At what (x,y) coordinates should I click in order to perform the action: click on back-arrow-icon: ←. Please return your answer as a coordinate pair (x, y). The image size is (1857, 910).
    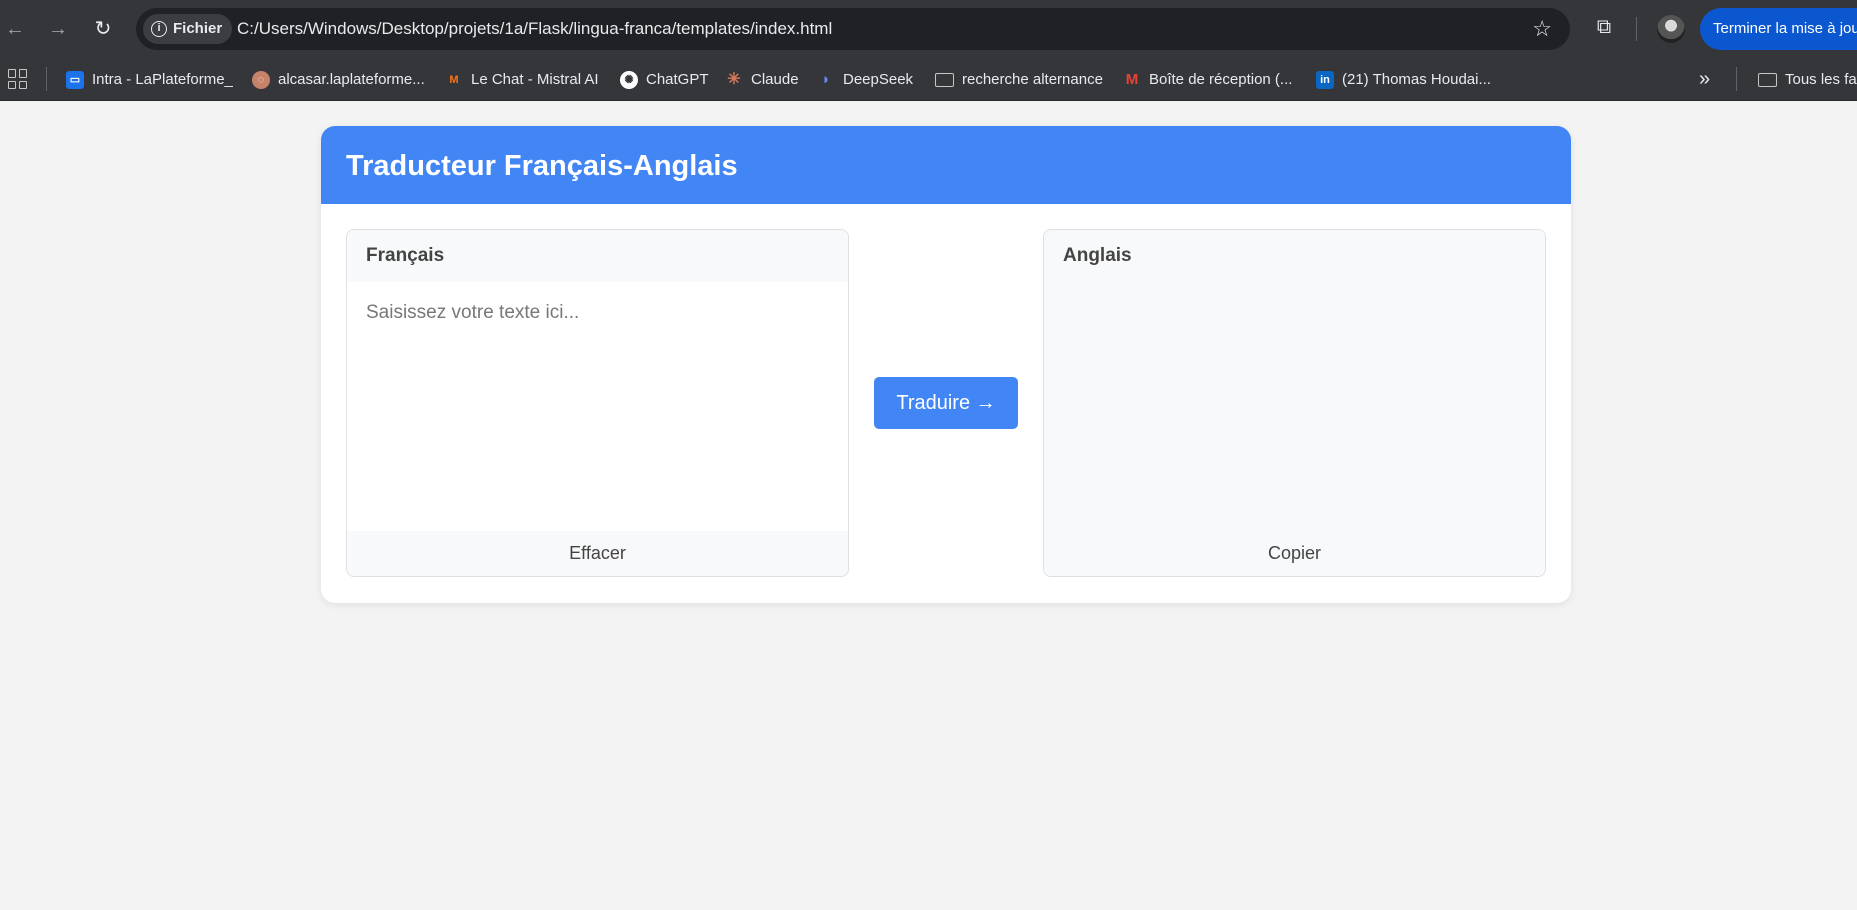
    Looking at the image, I should click on (15, 29).